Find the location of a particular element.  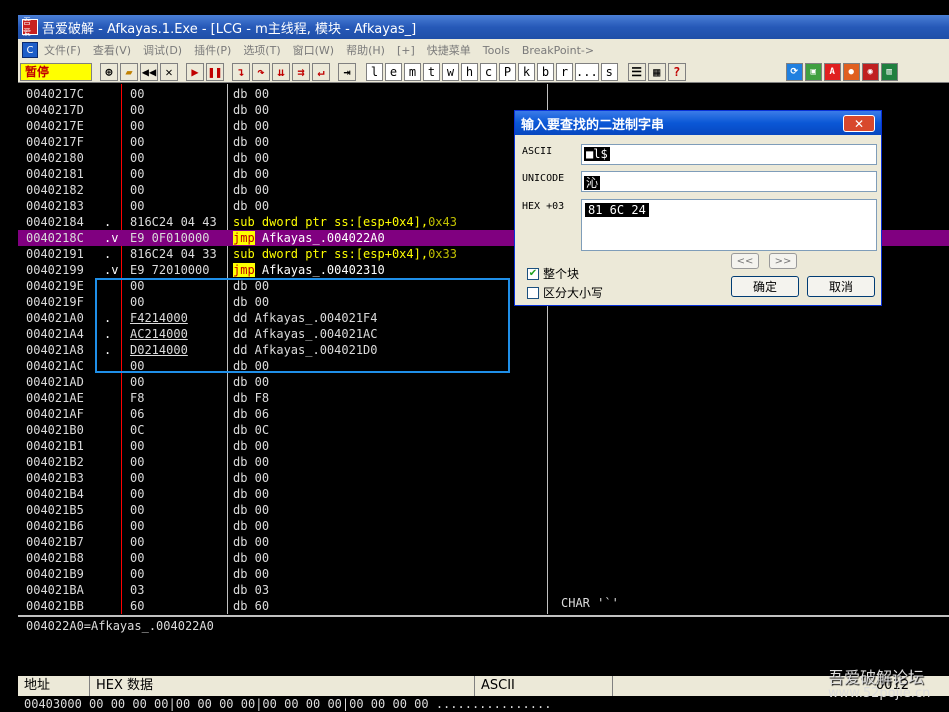

row-hex: 00 is located at coordinates (137, 446).